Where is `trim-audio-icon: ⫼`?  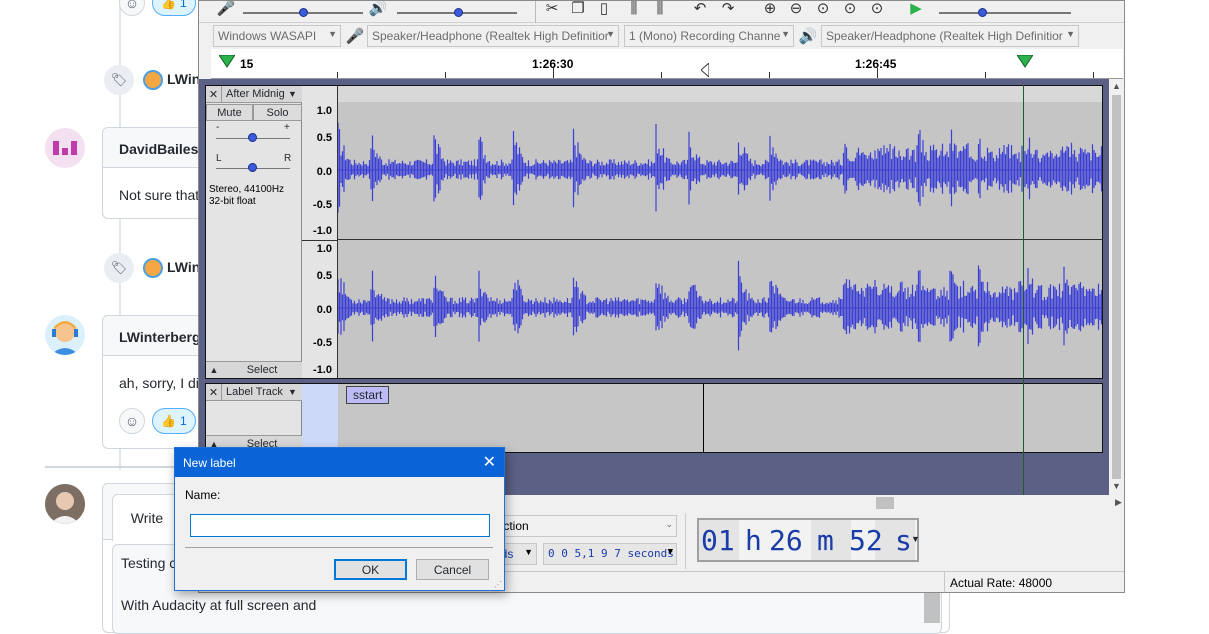
trim-audio-icon: ⫼ is located at coordinates (634, 10).